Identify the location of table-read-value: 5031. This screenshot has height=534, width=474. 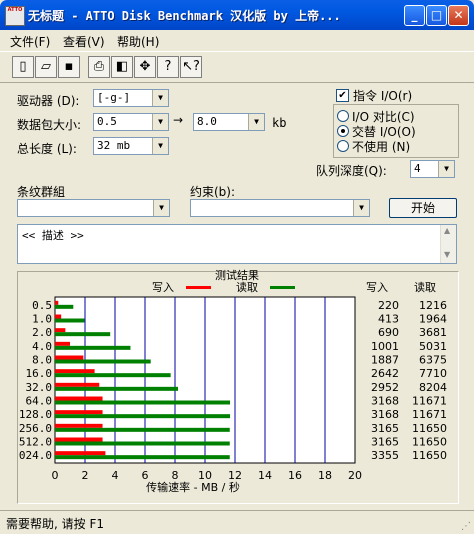
(433, 346).